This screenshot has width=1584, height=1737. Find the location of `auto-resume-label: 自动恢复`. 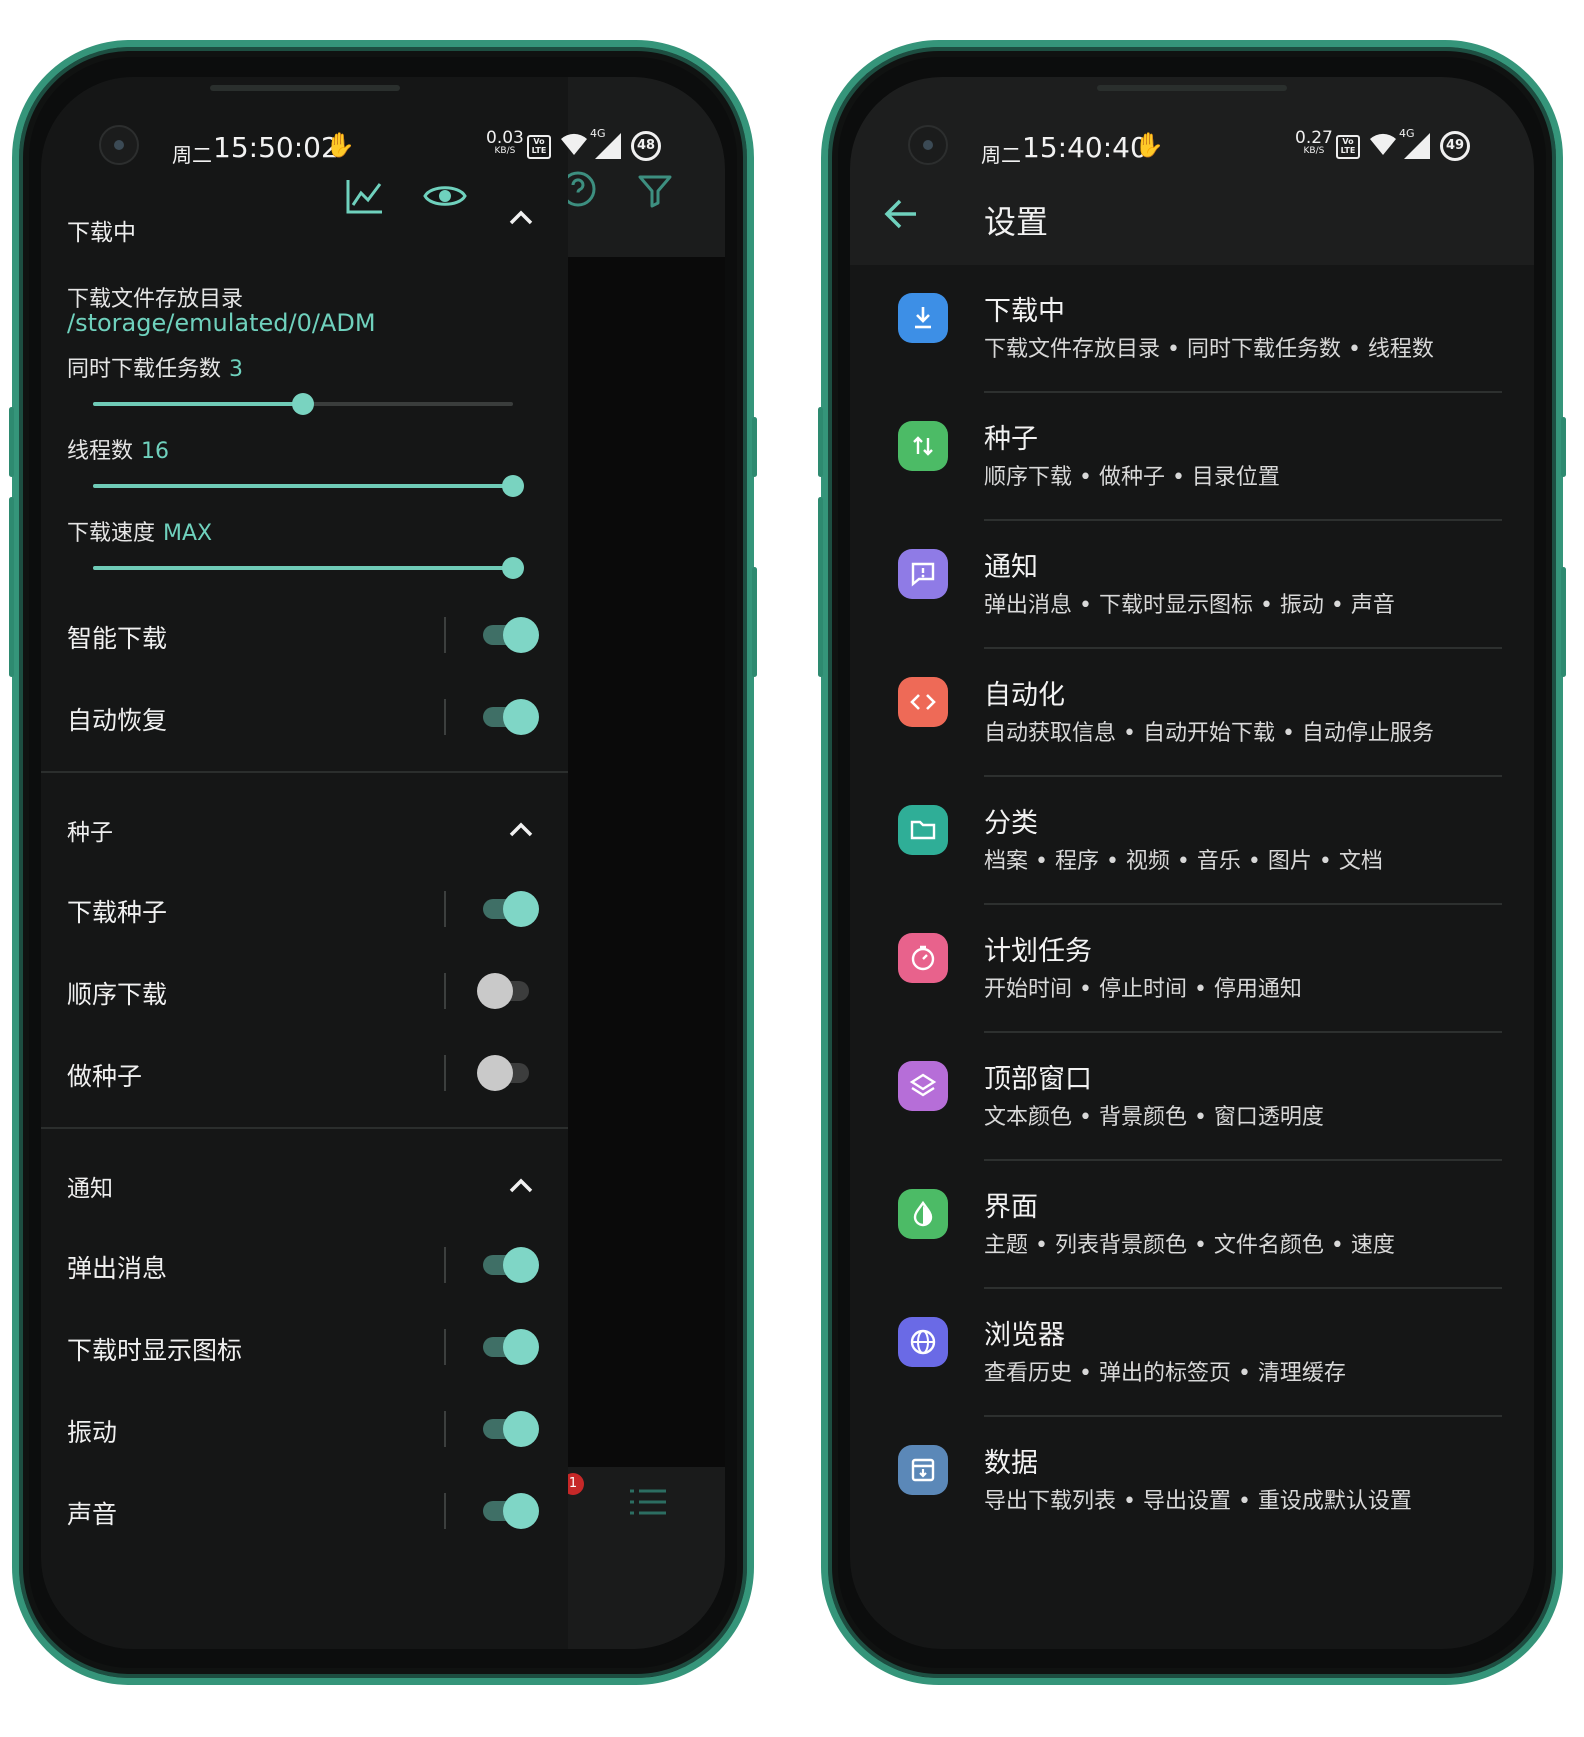

auto-resume-label: 自动恢复 is located at coordinates (117, 720).